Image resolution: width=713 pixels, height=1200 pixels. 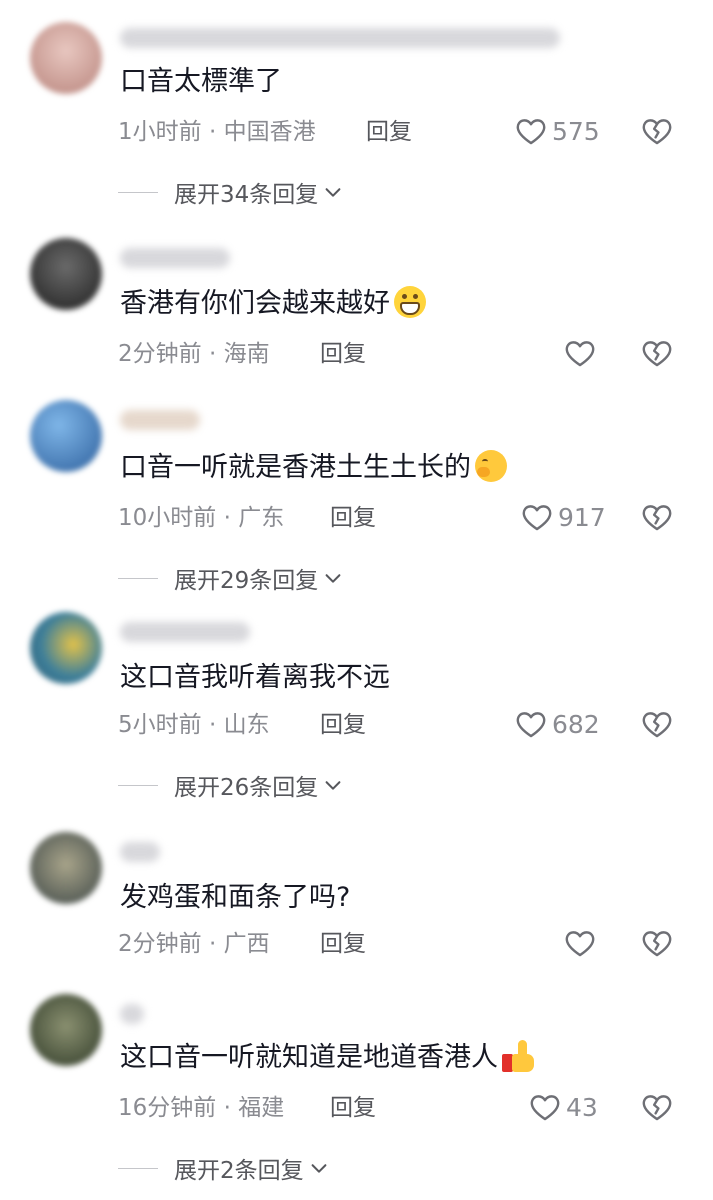 What do you see at coordinates (201, 1108) in the screenshot?
I see `comment-meta: 16分钟前 · 福建` at bounding box center [201, 1108].